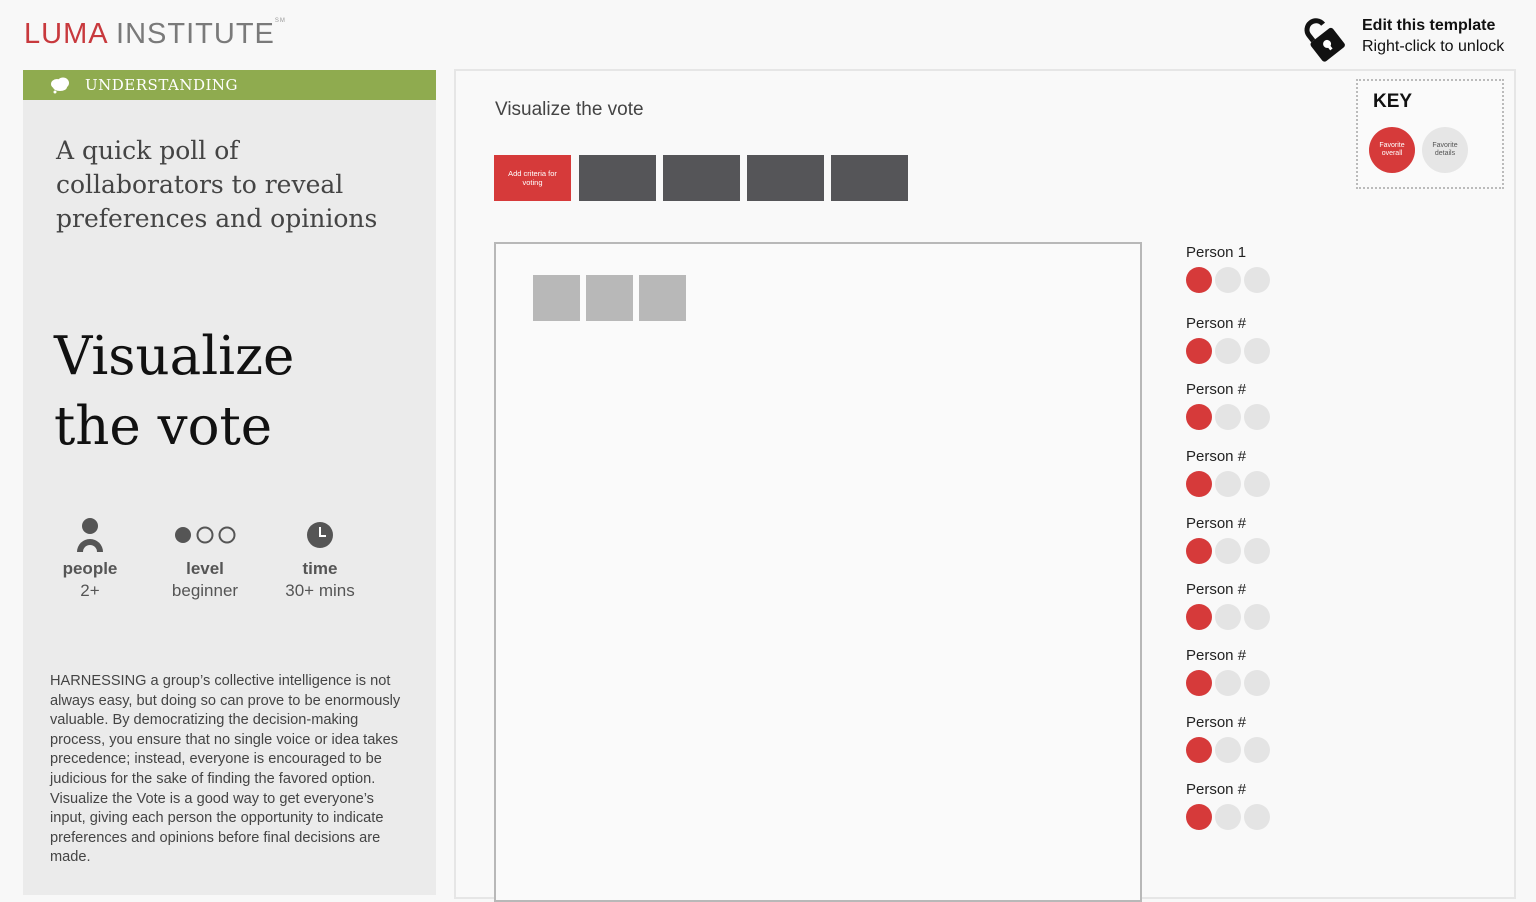  Describe the element at coordinates (162, 85) in the screenshot. I see `category-label: UNDERSTANDING` at that location.